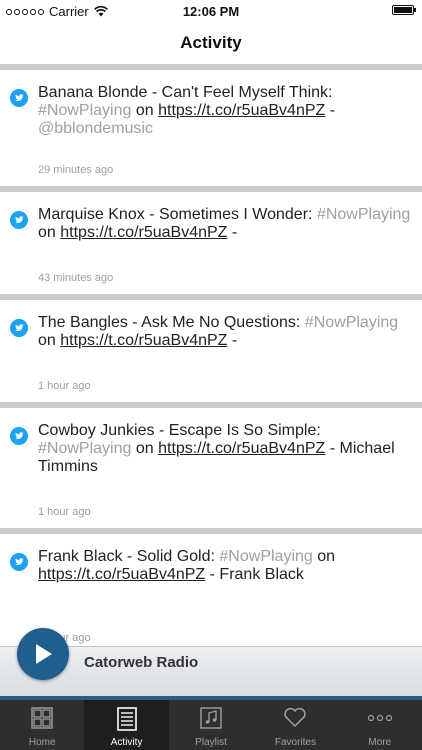  I want to click on timestamp: 29 minutes ago, so click(76, 170).